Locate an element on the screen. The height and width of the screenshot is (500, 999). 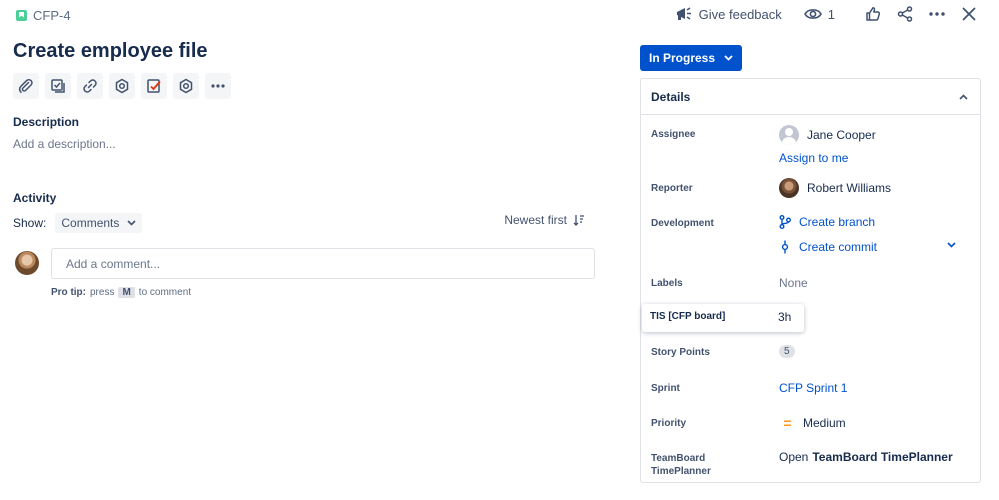
status-label: In Progress is located at coordinates (682, 58).